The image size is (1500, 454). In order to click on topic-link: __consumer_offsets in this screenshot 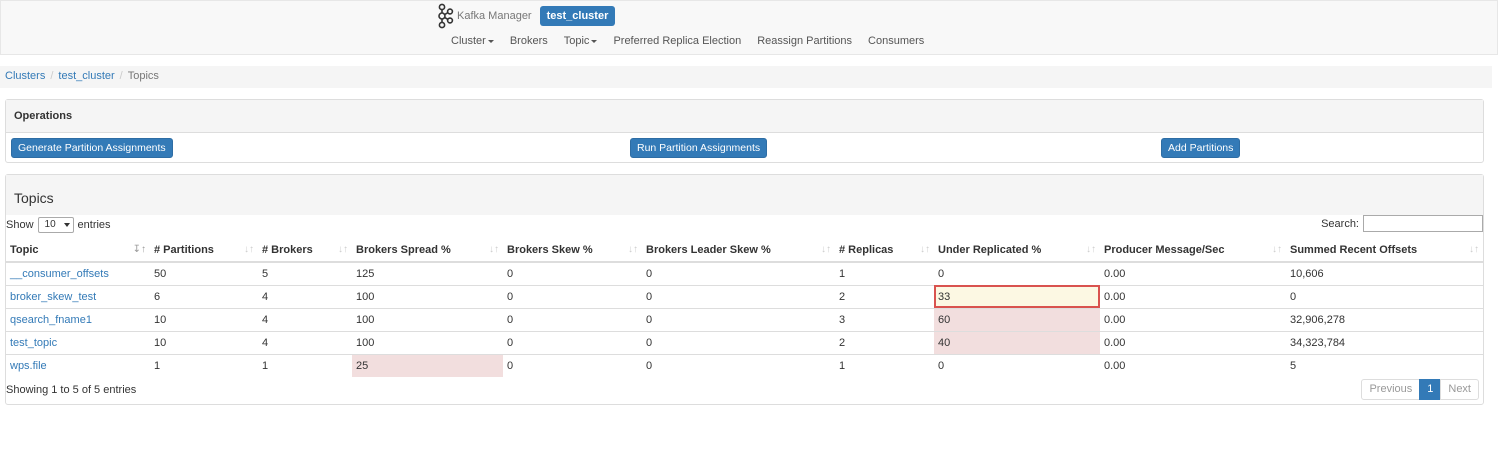, I will do `click(59, 274)`.